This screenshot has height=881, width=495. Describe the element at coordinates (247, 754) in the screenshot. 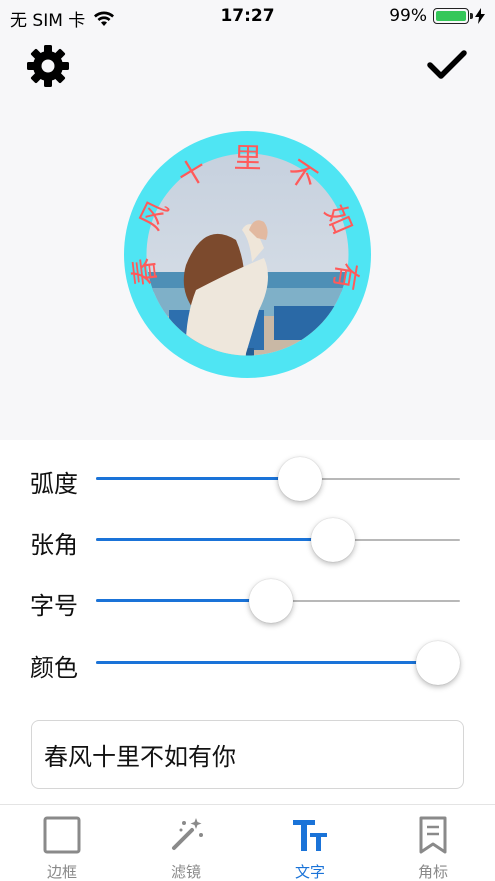

I see `text-input` at that location.